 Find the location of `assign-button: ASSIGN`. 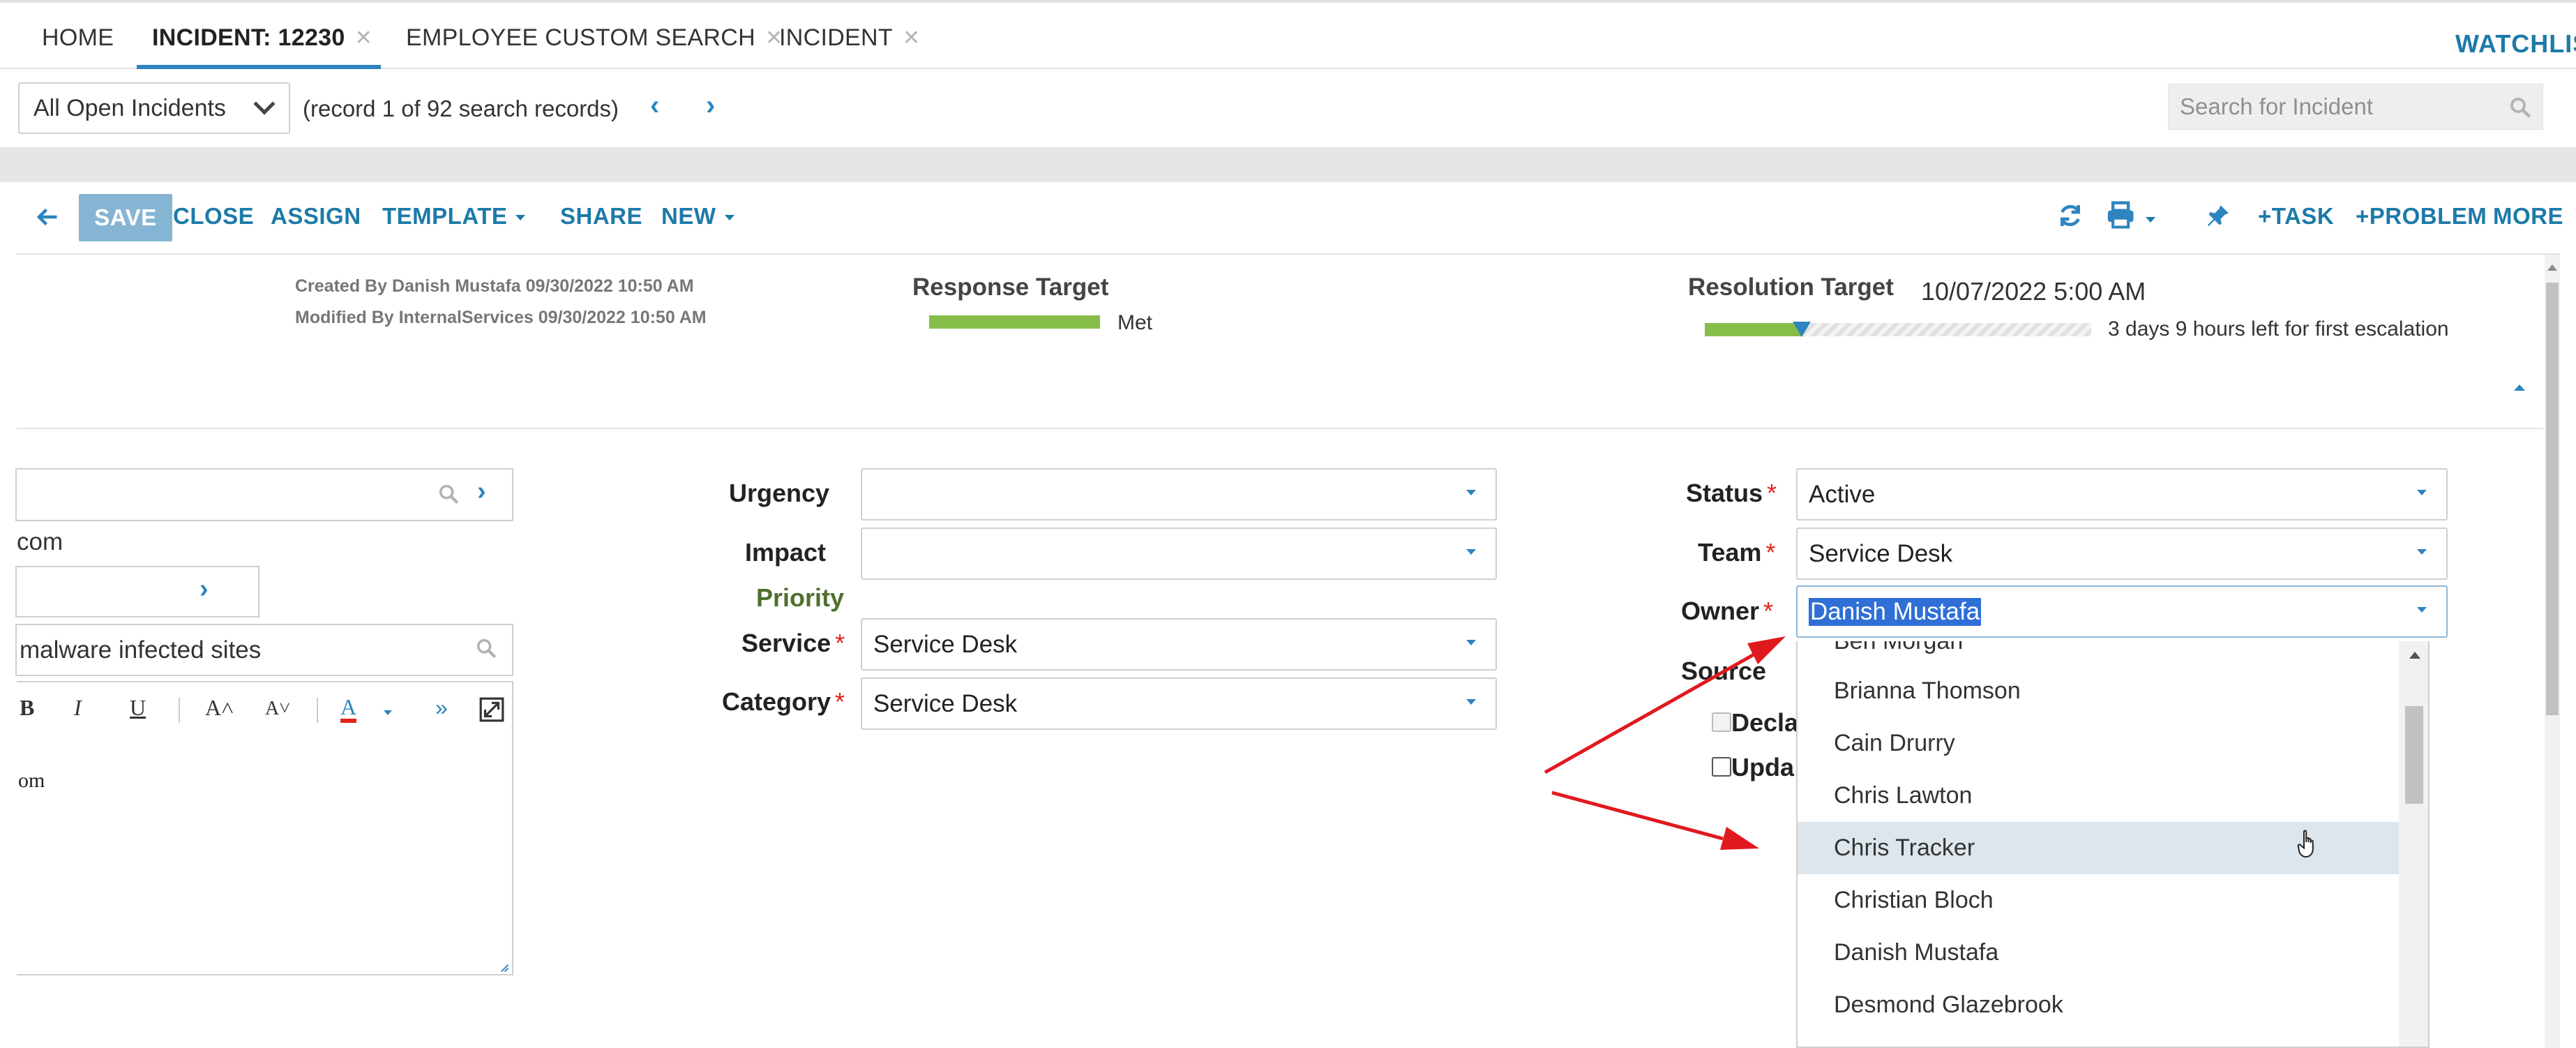

assign-button: ASSIGN is located at coordinates (316, 217).